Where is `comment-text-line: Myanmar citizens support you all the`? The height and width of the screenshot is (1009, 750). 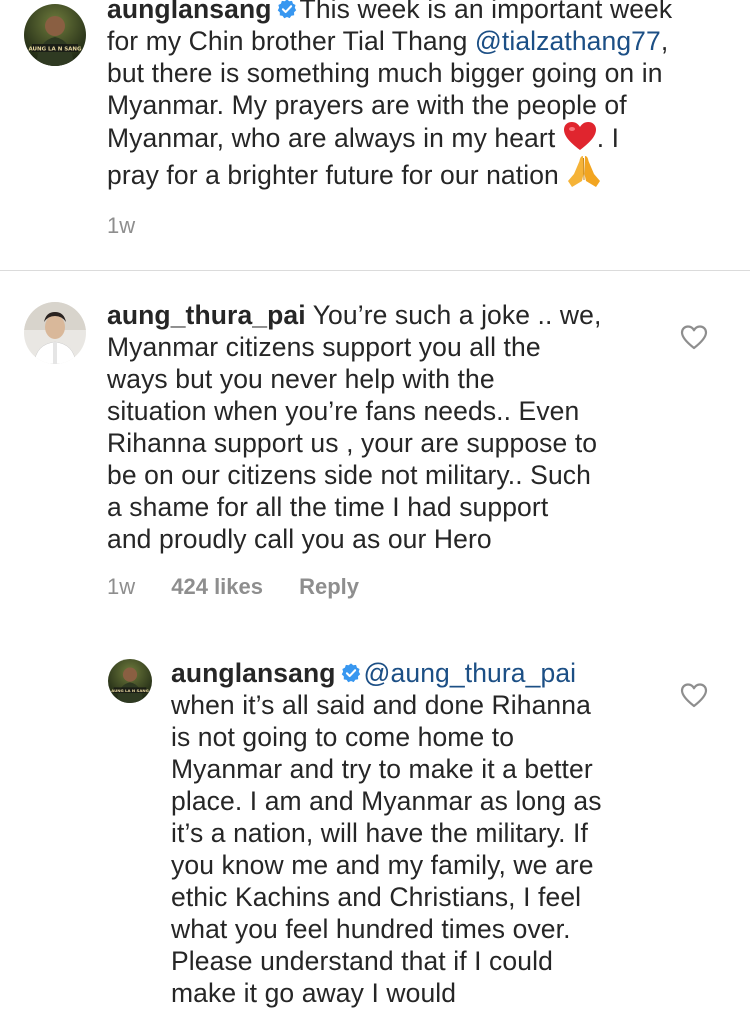 comment-text-line: Myanmar citizens support you all the is located at coordinates (324, 347).